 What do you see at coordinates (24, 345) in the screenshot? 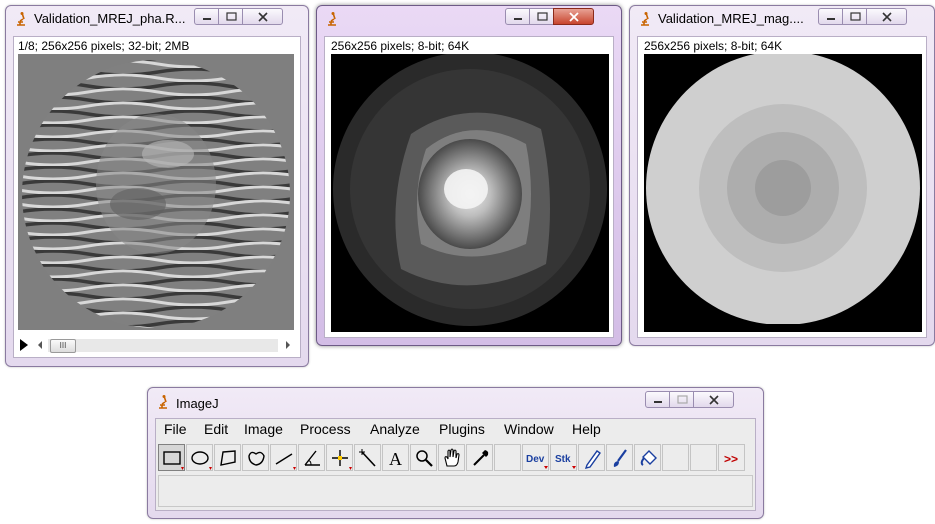
I see `play-icon` at bounding box center [24, 345].